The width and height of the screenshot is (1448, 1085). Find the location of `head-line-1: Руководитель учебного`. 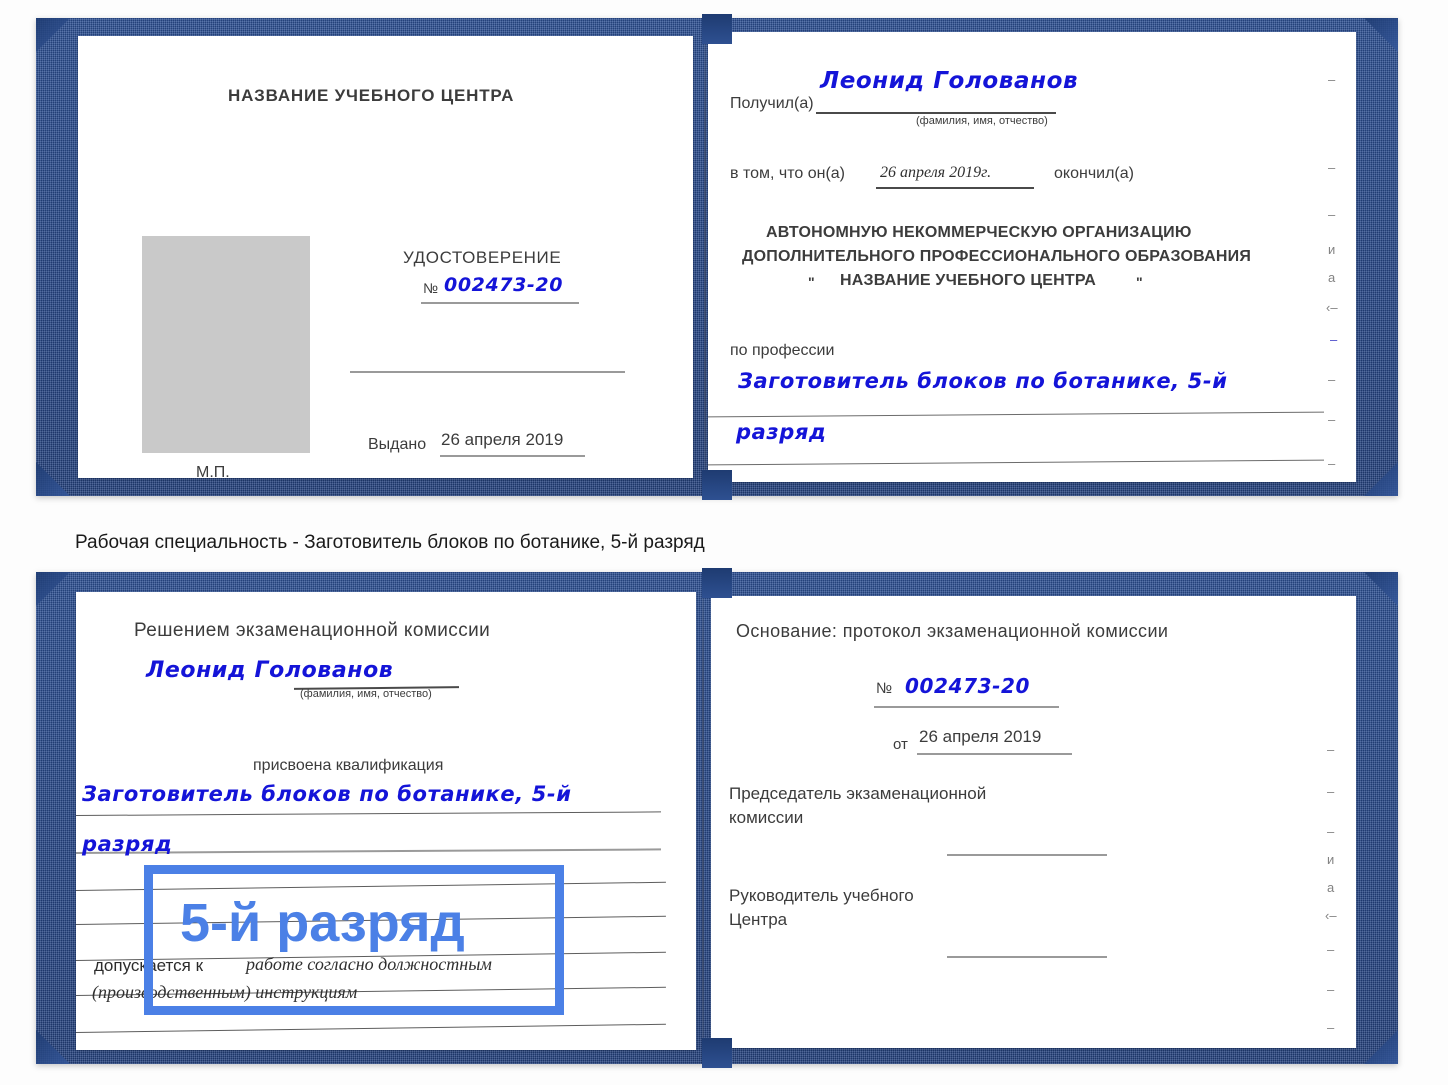

head-line-1: Руководитель учебного is located at coordinates (821, 895).